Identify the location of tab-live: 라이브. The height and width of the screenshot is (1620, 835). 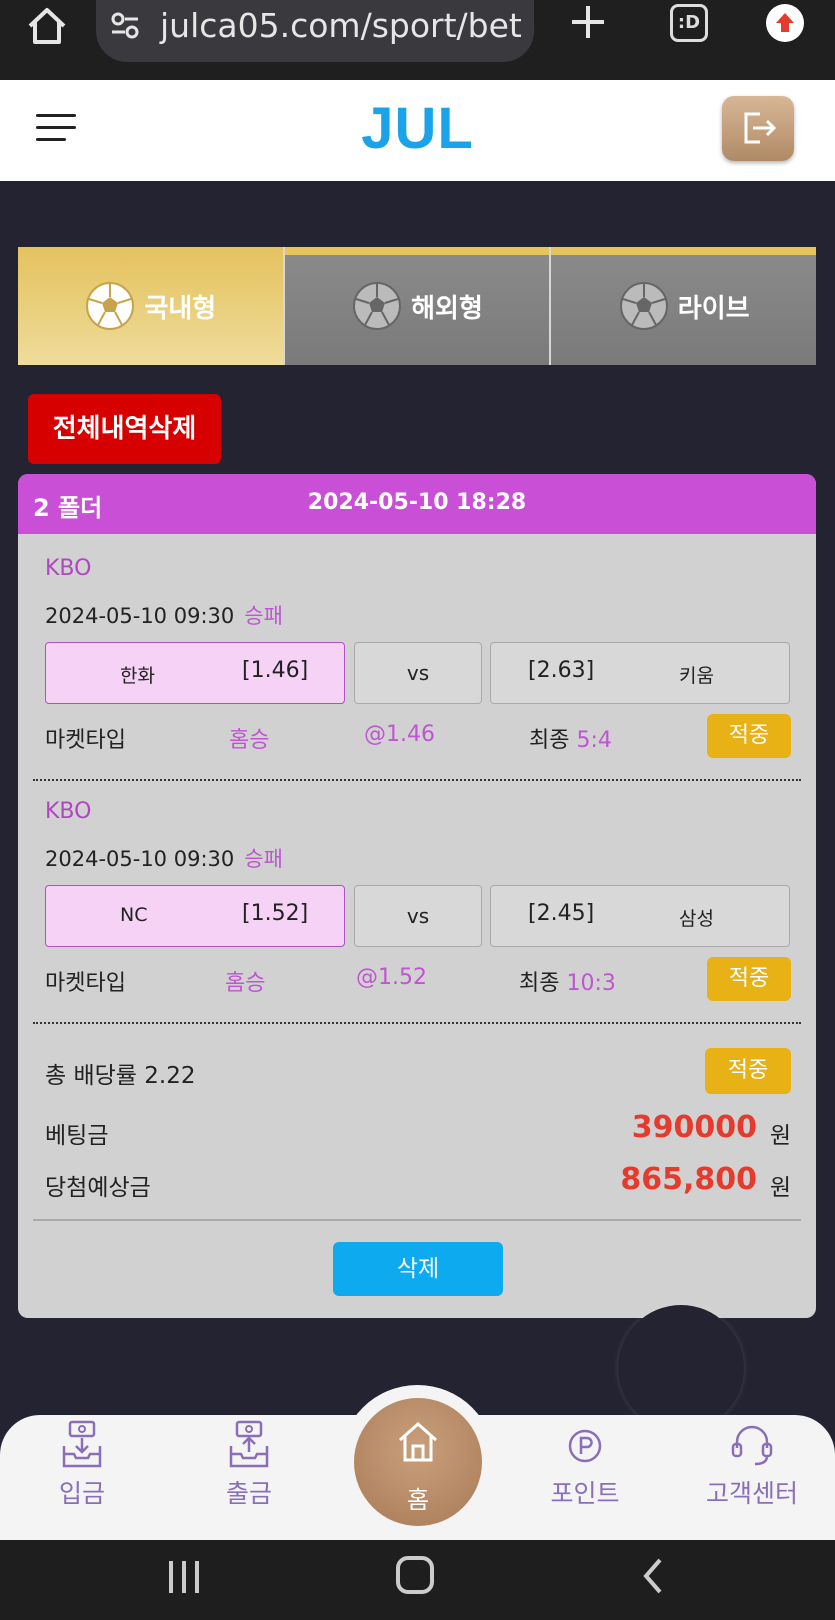
(684, 306).